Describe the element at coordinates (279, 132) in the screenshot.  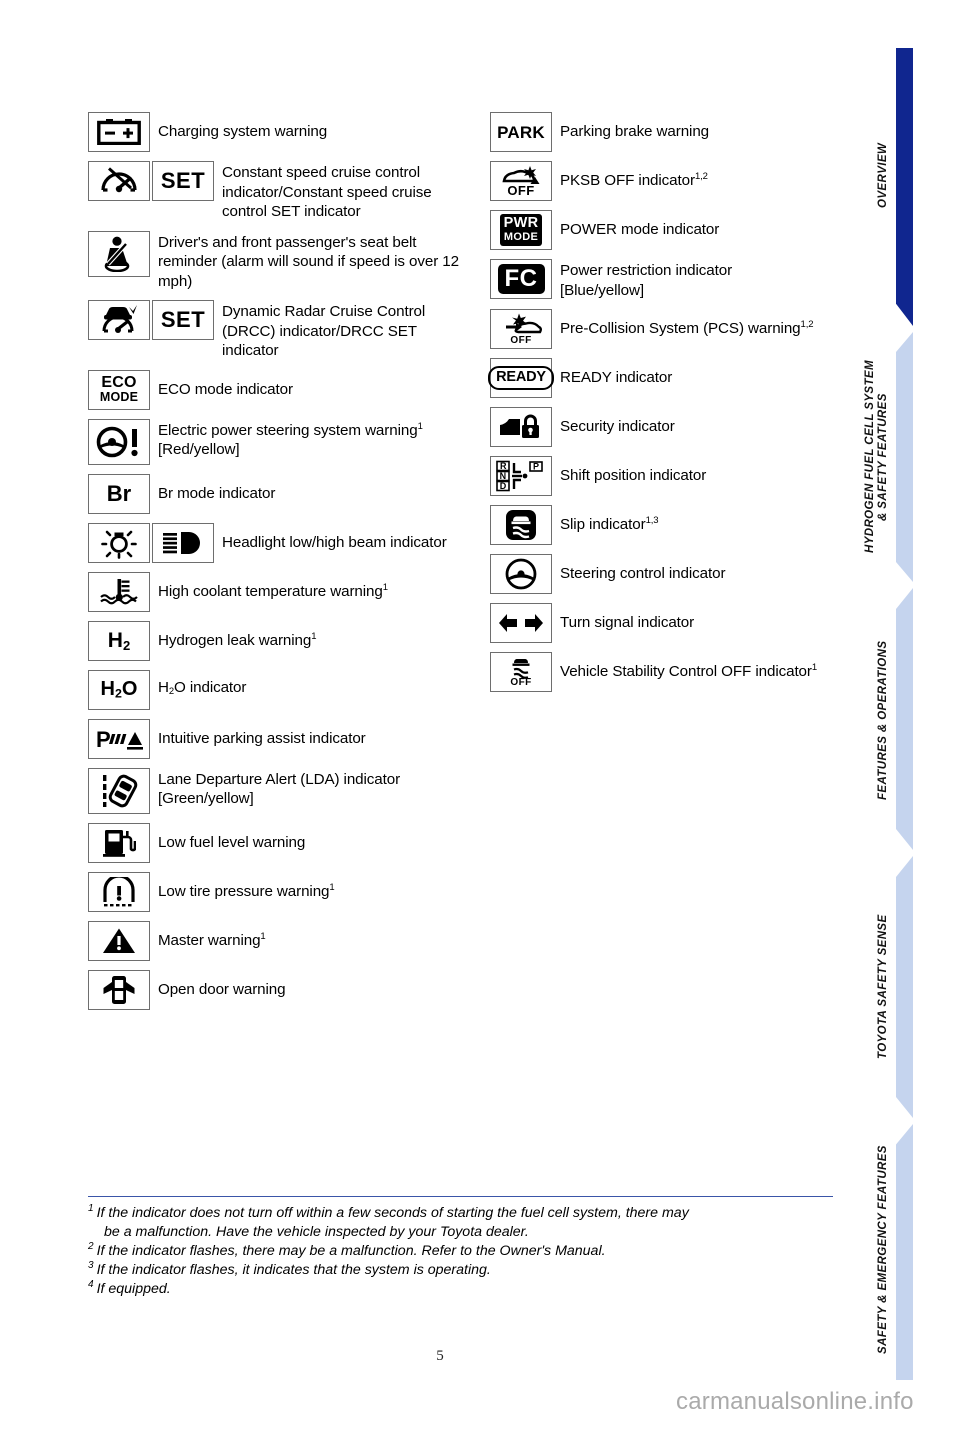
I see `list-item: Charging system warning` at that location.